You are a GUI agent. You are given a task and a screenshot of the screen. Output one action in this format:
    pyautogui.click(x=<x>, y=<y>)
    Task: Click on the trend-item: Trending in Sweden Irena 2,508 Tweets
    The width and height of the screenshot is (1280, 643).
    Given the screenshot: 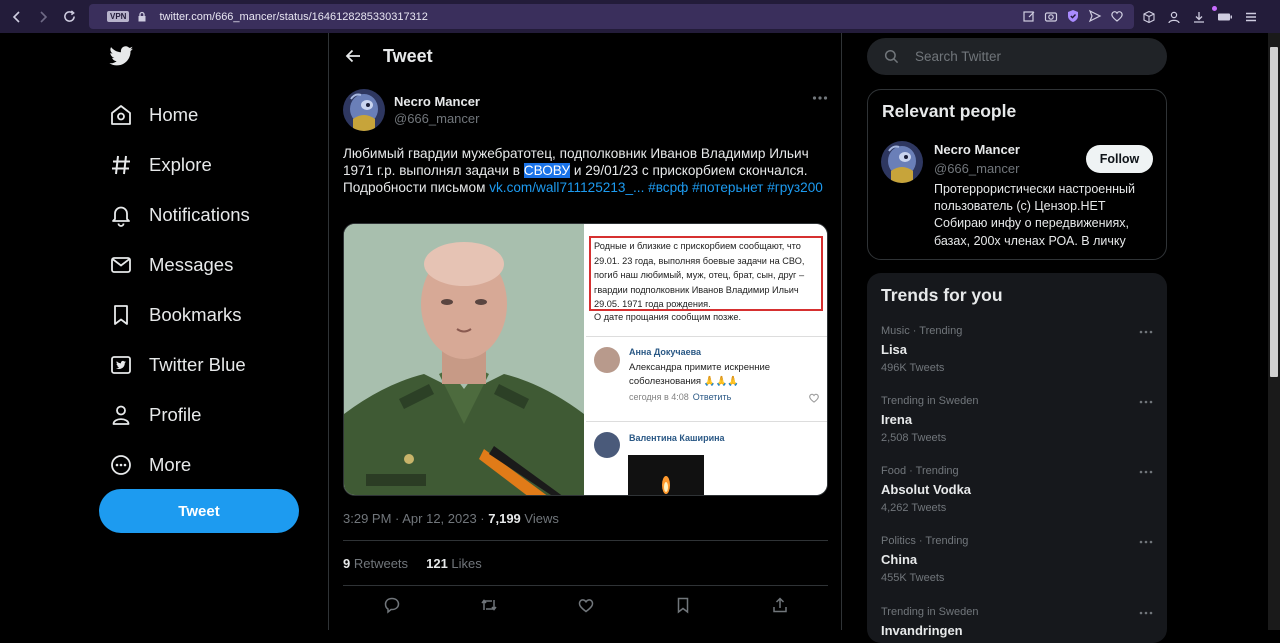 What is the action you would take?
    pyautogui.click(x=1021, y=419)
    